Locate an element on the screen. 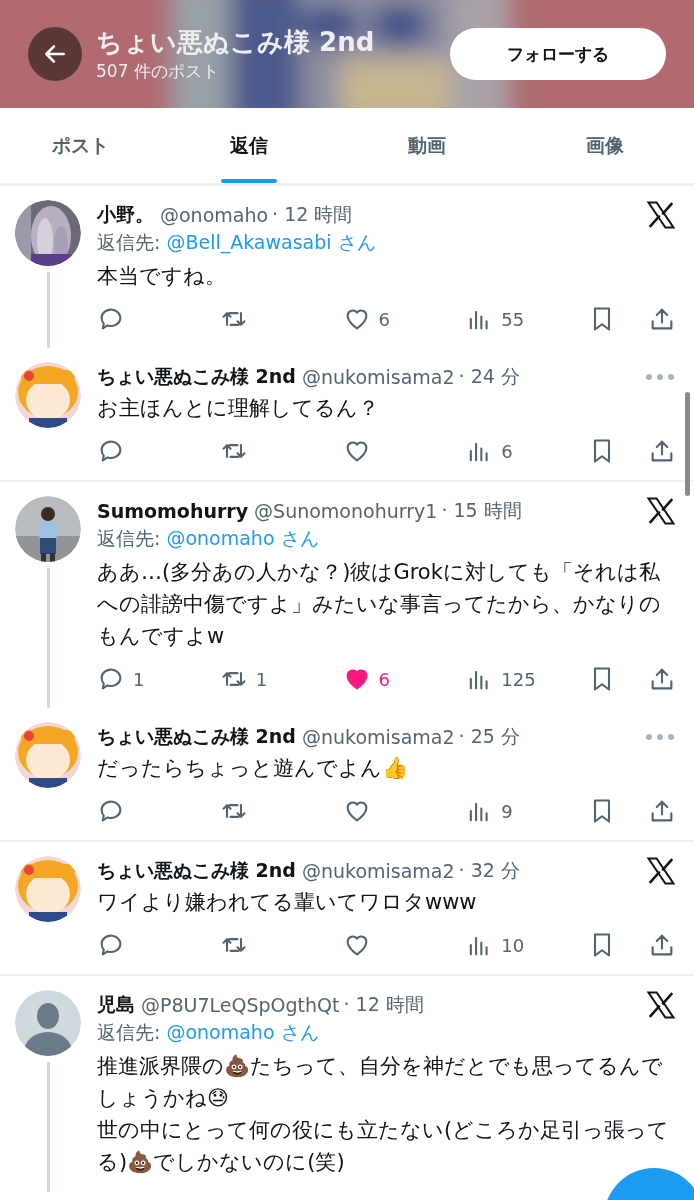 Image resolution: width=694 pixels, height=1200 pixels. view-count: 10 is located at coordinates (513, 945).